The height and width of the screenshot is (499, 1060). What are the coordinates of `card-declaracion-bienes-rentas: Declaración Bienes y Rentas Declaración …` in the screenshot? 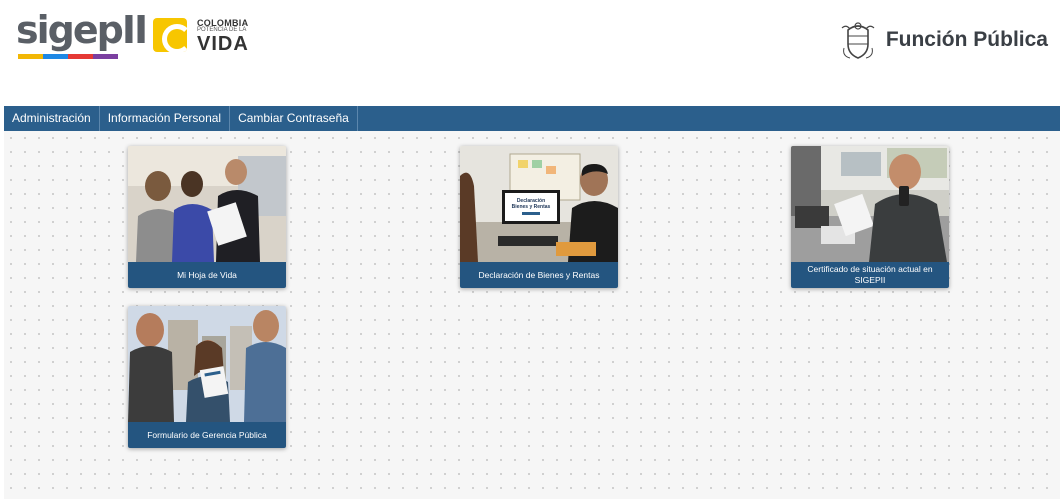 It's located at (539, 217).